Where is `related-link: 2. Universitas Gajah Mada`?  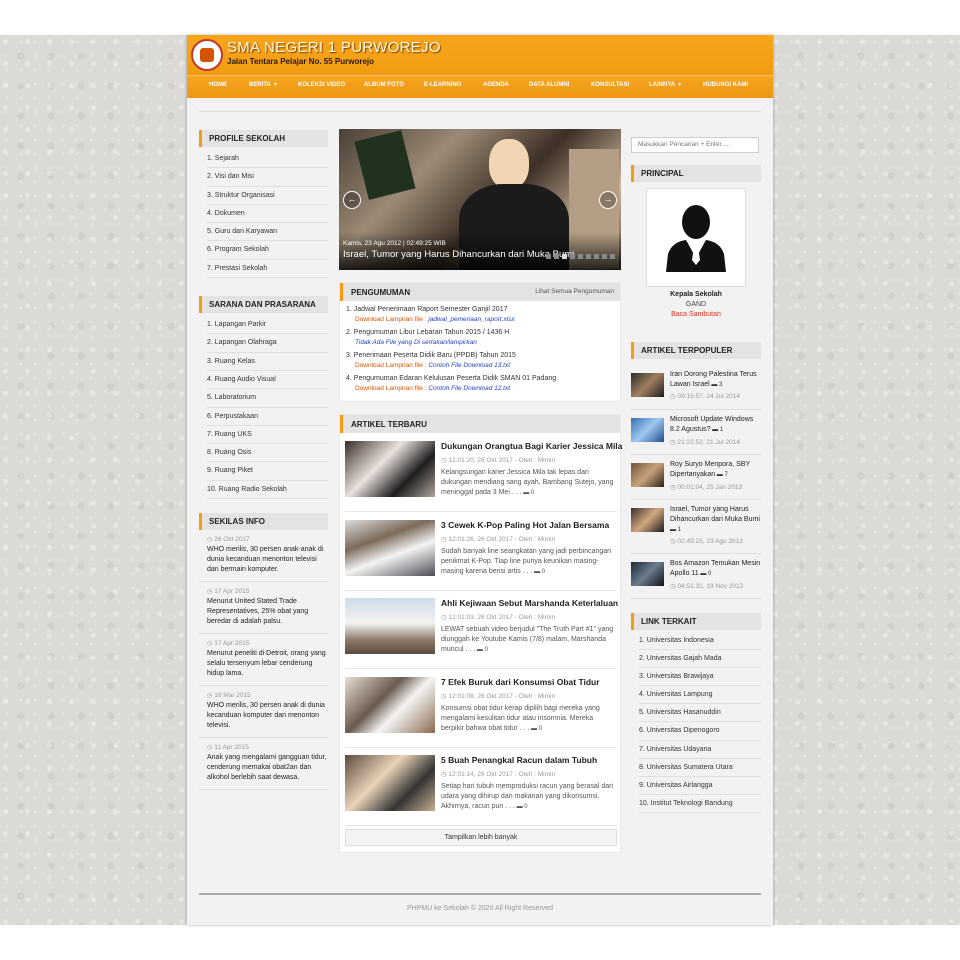 related-link: 2. Universitas Gajah Mada is located at coordinates (700, 659).